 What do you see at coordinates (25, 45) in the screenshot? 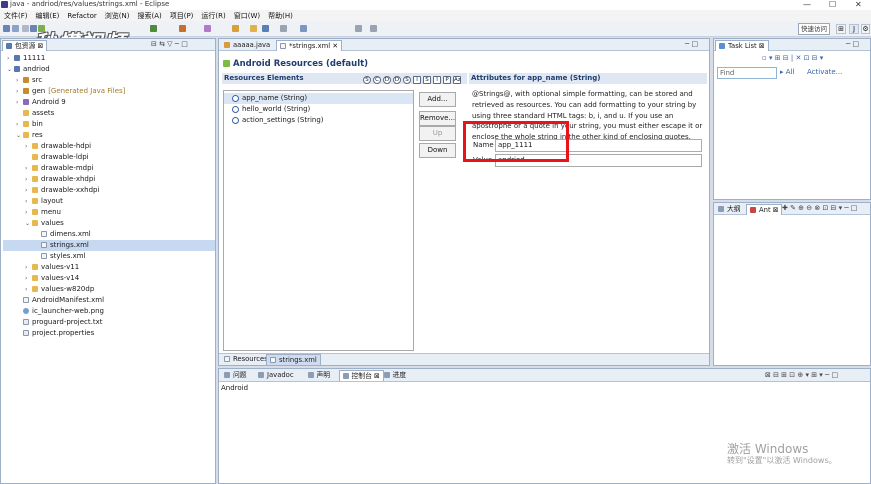
I see `tab-package-explorer: 包资源 ⊠` at bounding box center [25, 45].